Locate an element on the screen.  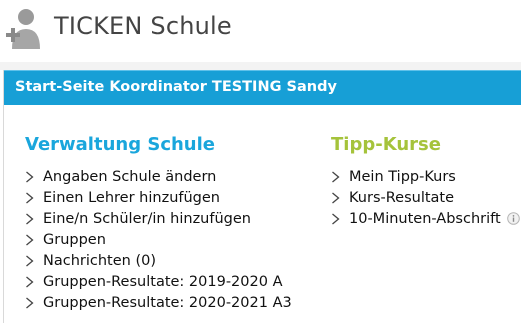
menu-item-nachrichten: Nachrichten (0) is located at coordinates (158, 260).